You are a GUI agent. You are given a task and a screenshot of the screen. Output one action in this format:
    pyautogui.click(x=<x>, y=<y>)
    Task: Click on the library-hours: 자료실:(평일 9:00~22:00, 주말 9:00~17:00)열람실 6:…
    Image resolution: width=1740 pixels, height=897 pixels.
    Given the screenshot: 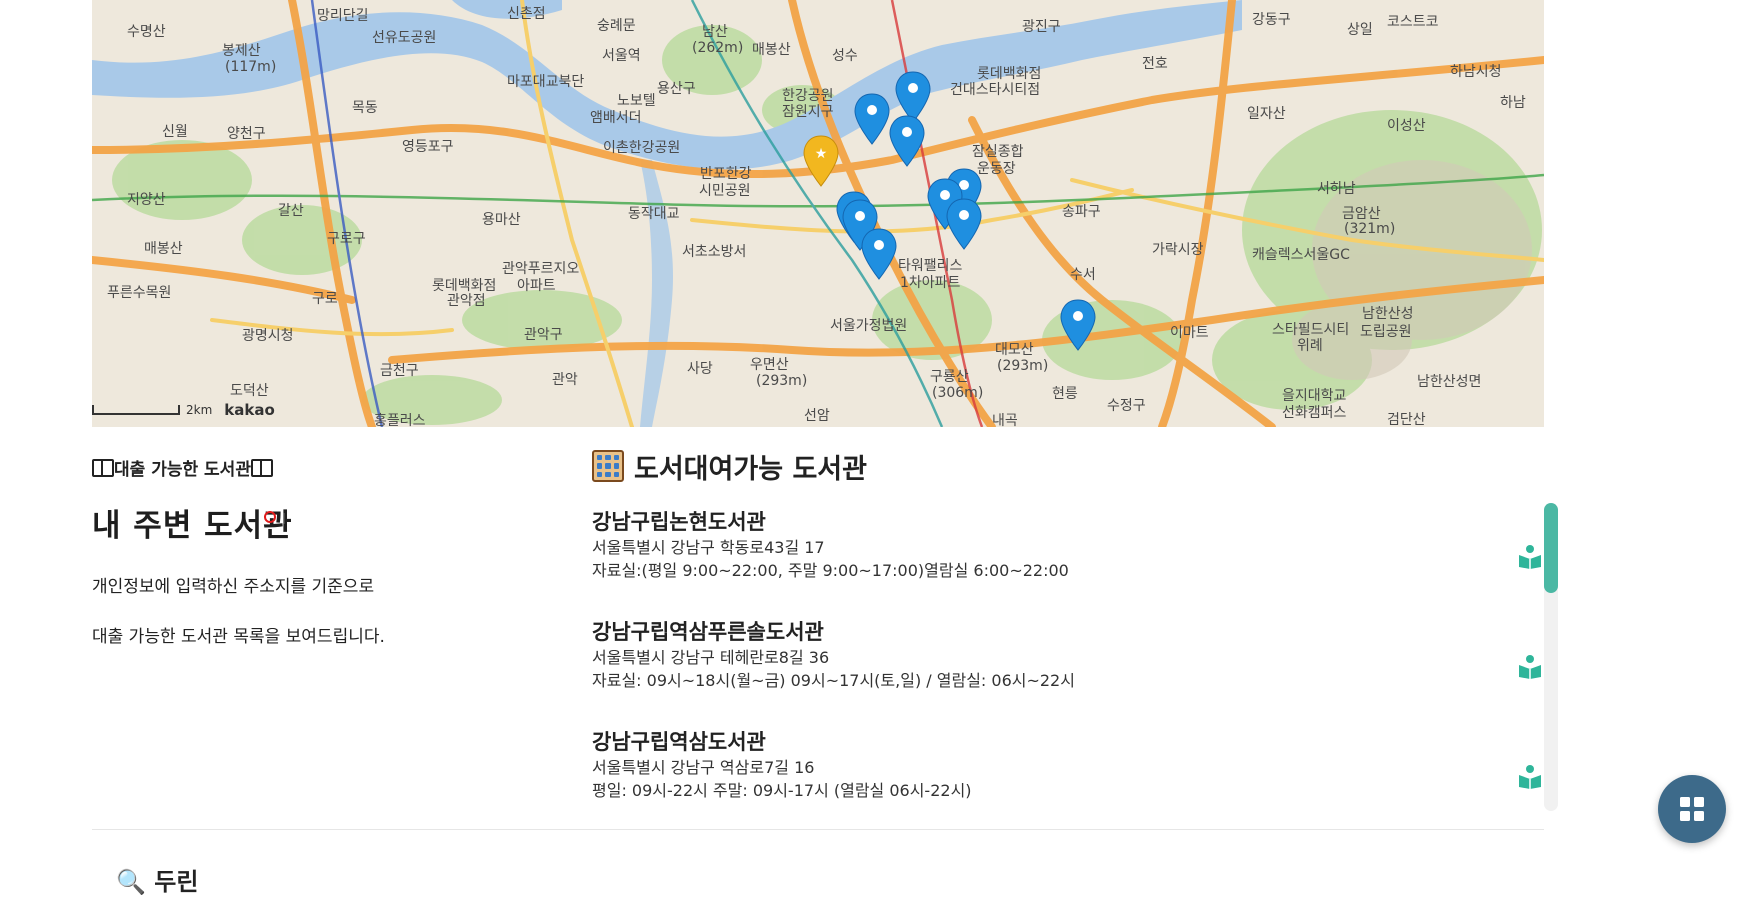 What is the action you would take?
    pyautogui.click(x=830, y=570)
    